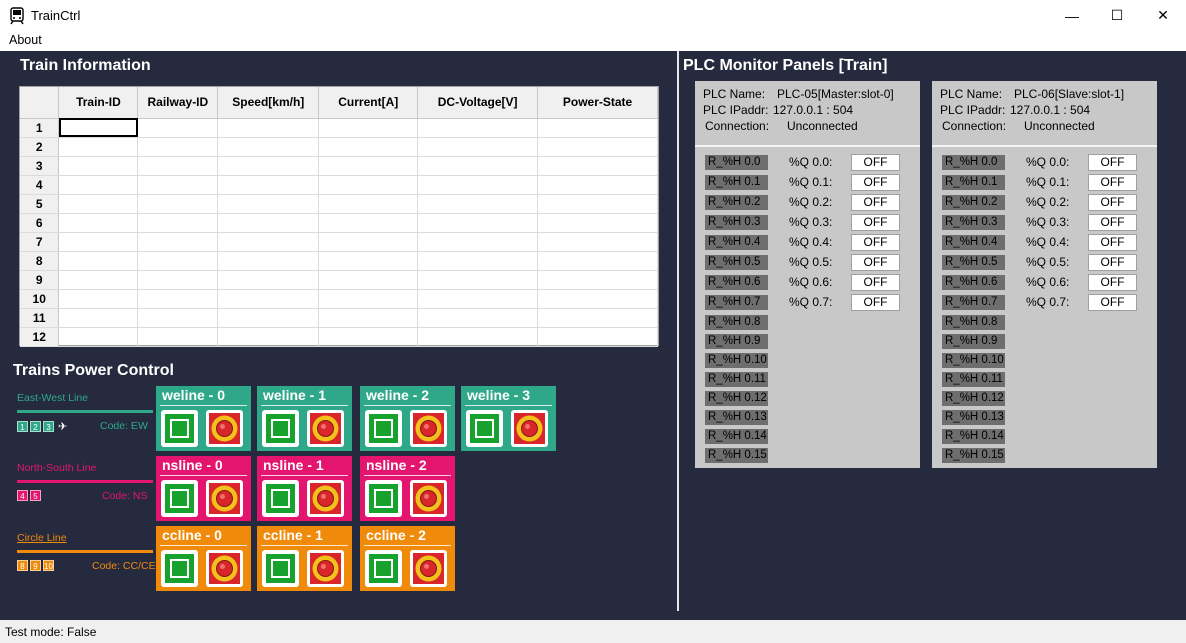 The width and height of the screenshot is (1186, 643). I want to click on row-header: 7, so click(40, 242).